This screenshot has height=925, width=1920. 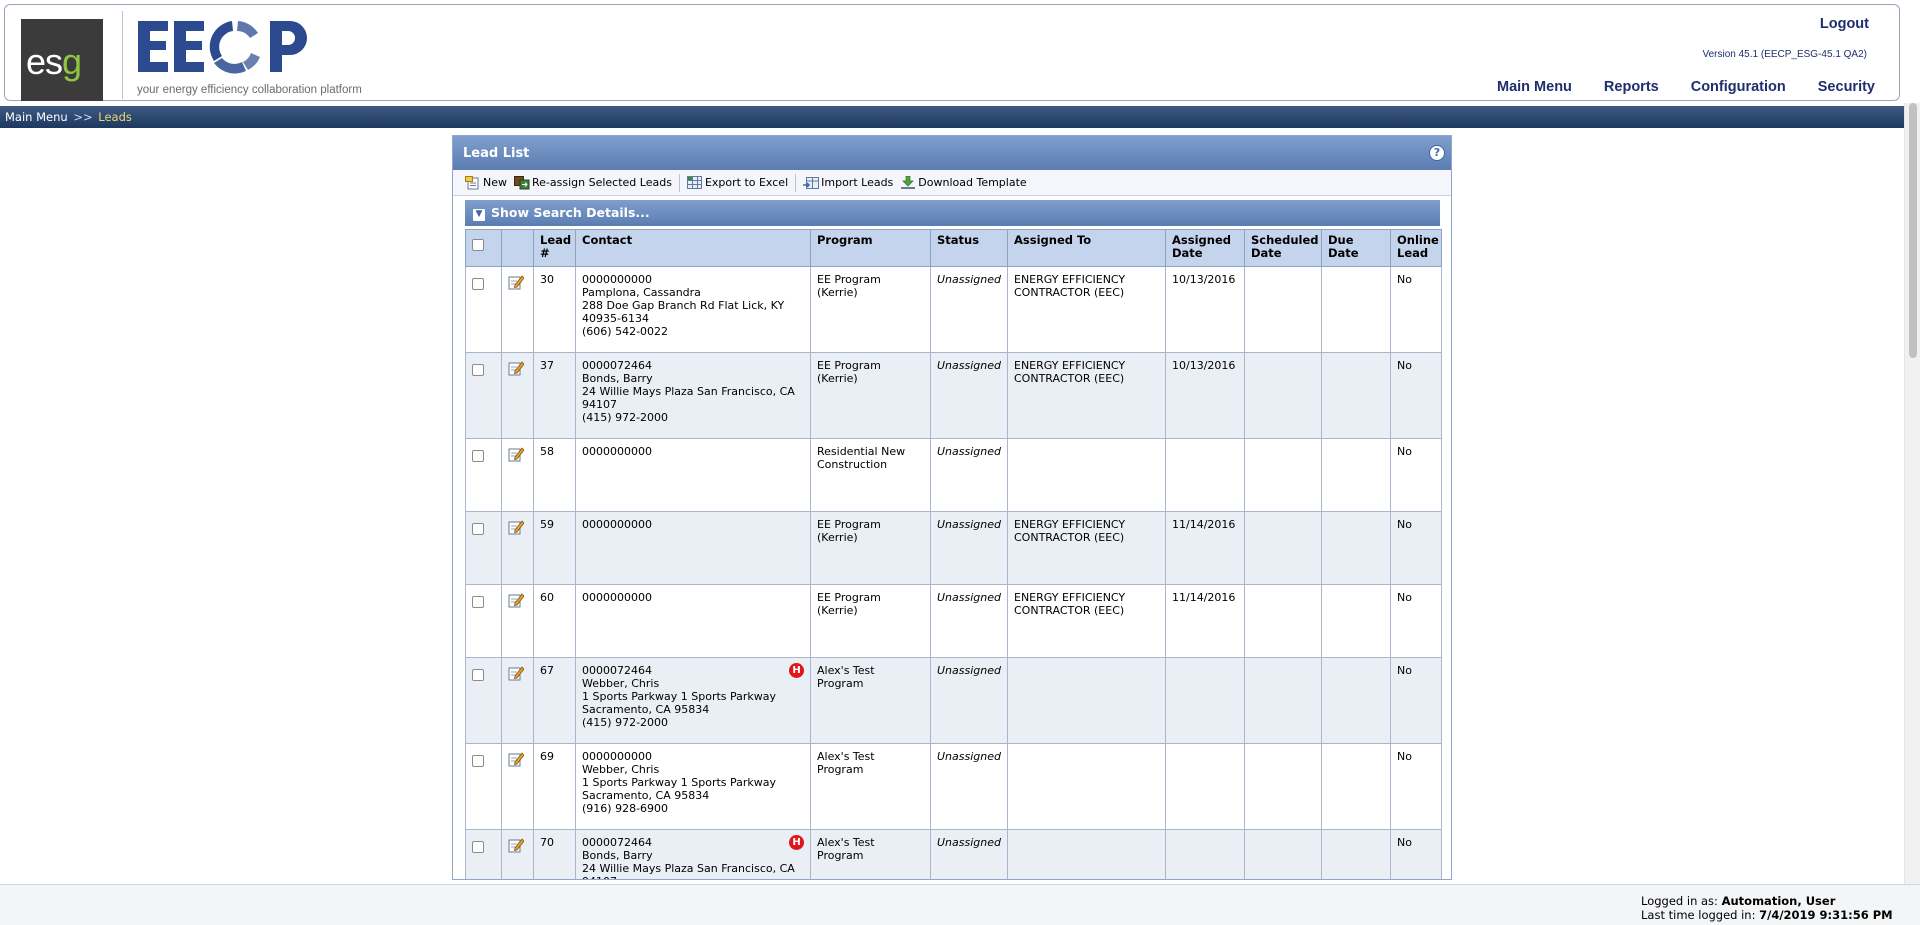 What do you see at coordinates (617, 855) in the screenshot?
I see `contact-name: Bonds, Barry` at bounding box center [617, 855].